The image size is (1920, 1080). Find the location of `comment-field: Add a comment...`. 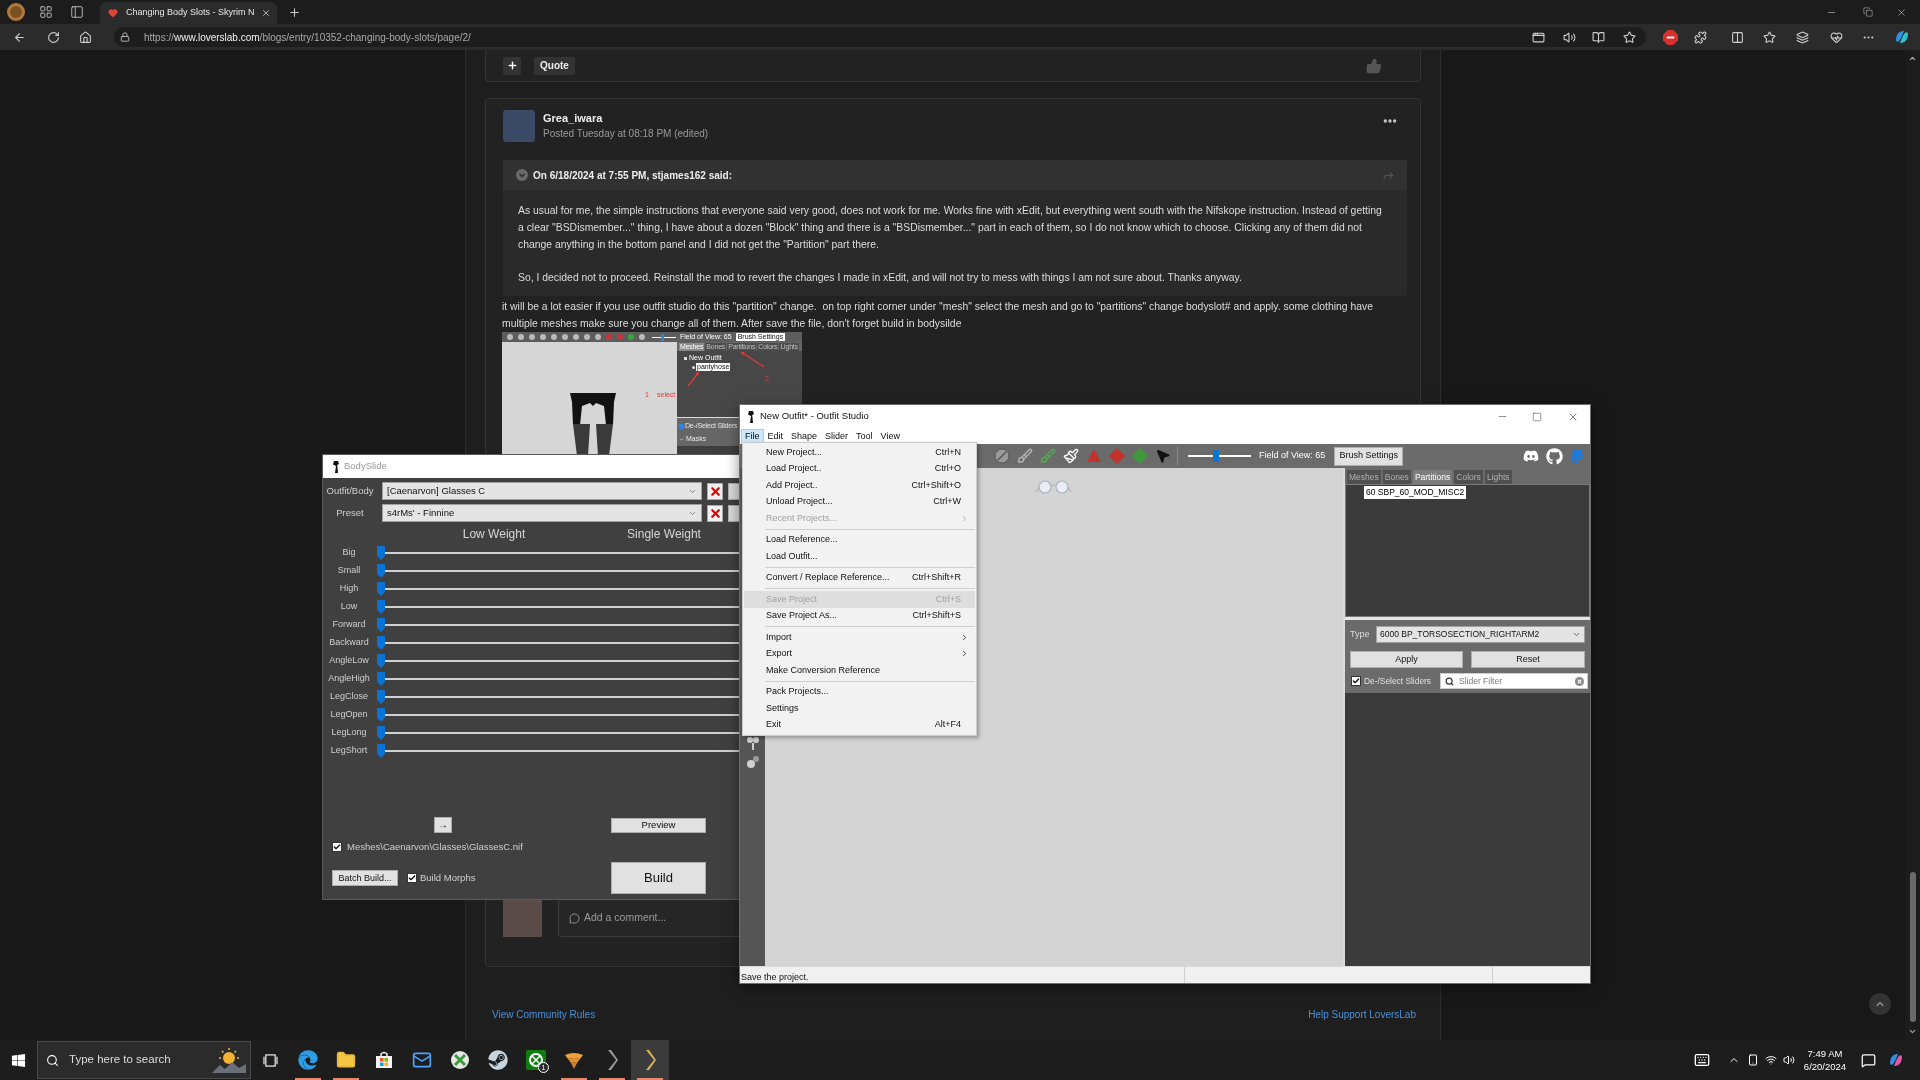

comment-field: Add a comment... is located at coordinates (649, 918).